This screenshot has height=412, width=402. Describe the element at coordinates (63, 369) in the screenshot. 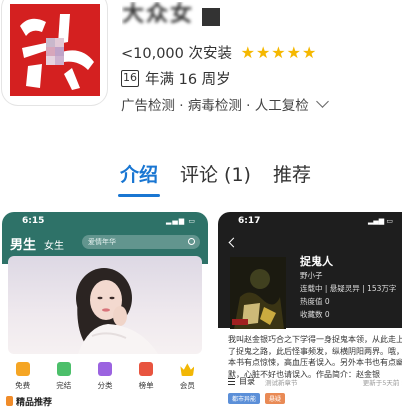

I see `complete-icon` at that location.